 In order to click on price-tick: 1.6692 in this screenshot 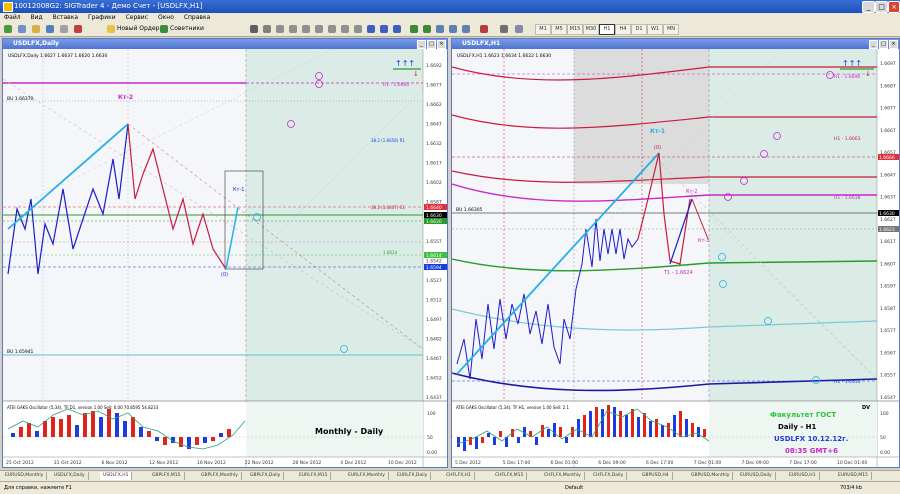, I will do `click(434, 66)`.